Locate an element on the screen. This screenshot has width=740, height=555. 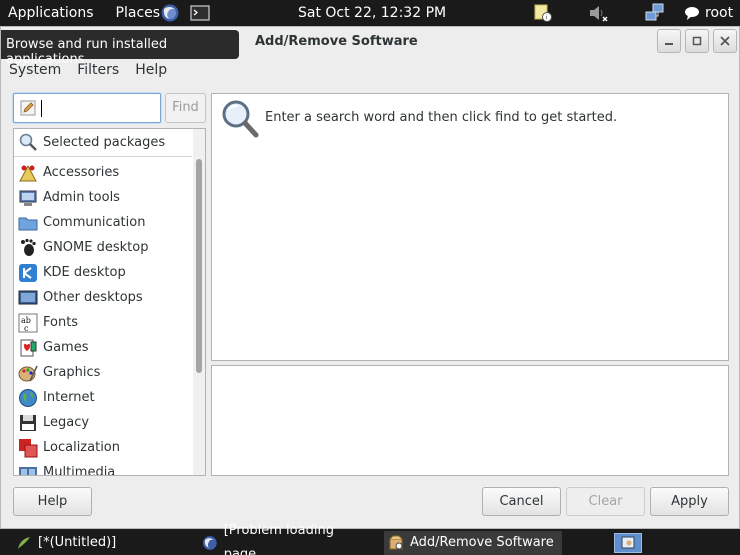
workspace-window-icon is located at coordinates (628, 542).